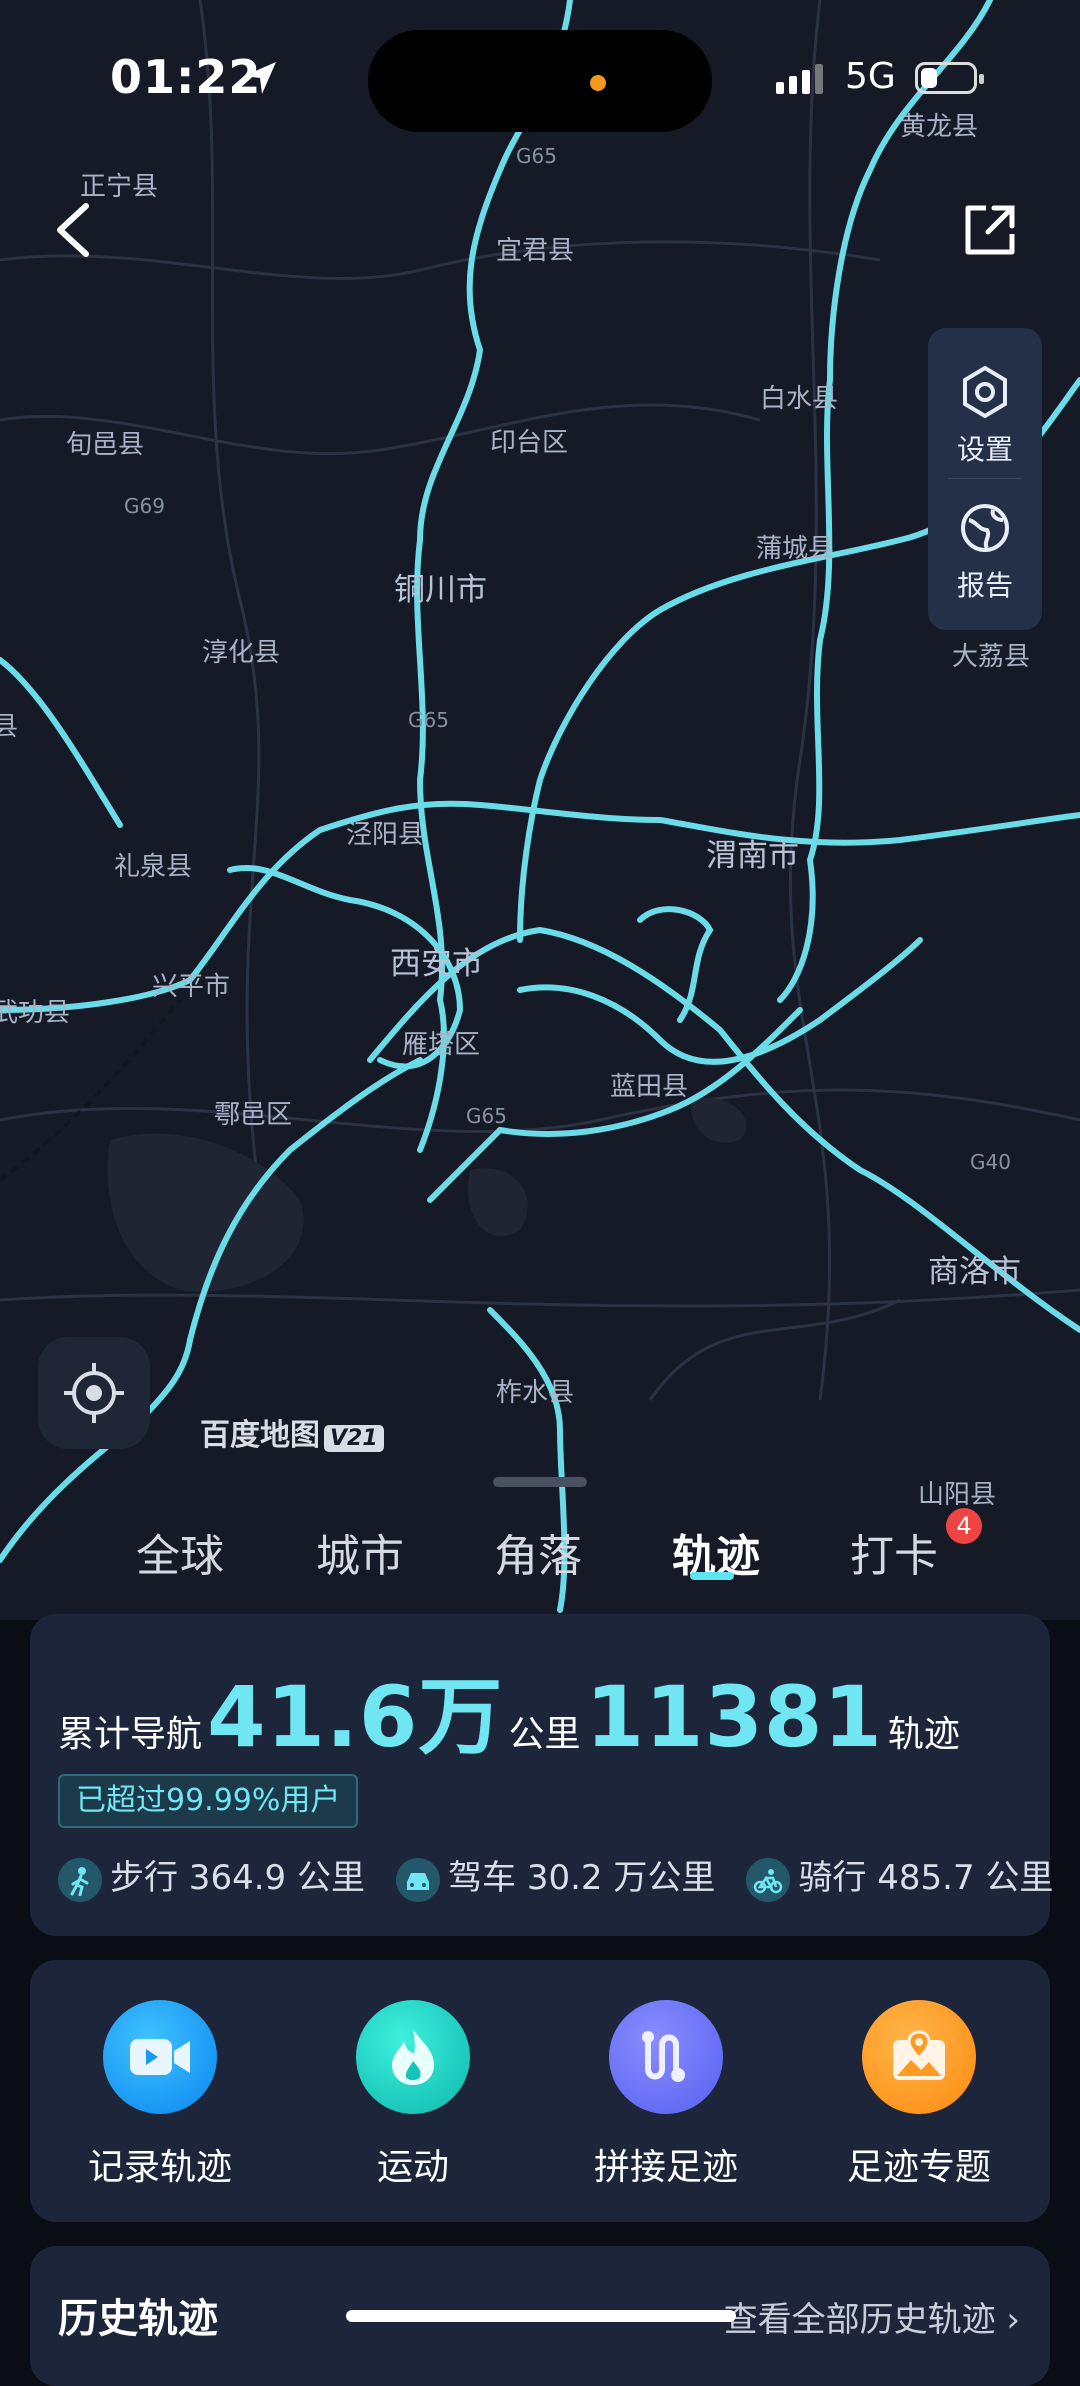 Image resolution: width=1080 pixels, height=2386 pixels. I want to click on place-label: 白水县, so click(799, 399).